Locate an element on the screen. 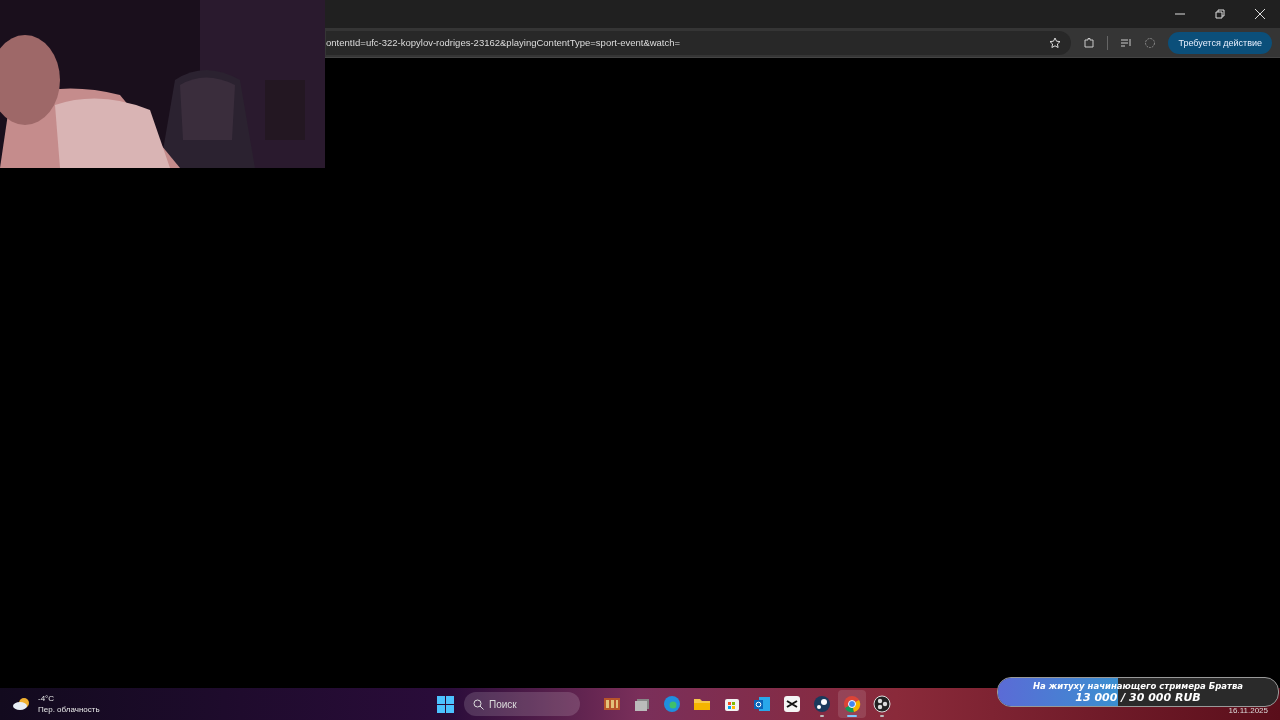 The height and width of the screenshot is (720, 1280). mail-icon is located at coordinates (762, 704).